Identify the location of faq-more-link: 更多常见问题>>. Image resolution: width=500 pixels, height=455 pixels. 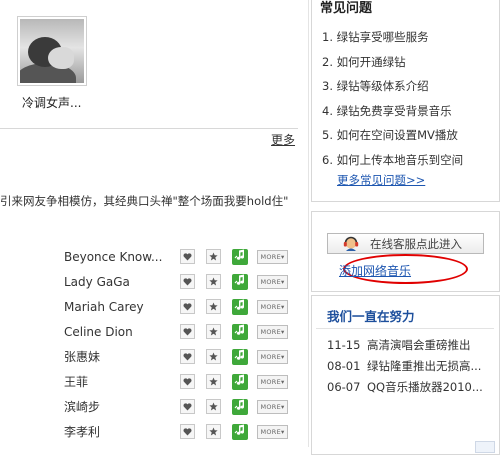
(381, 180).